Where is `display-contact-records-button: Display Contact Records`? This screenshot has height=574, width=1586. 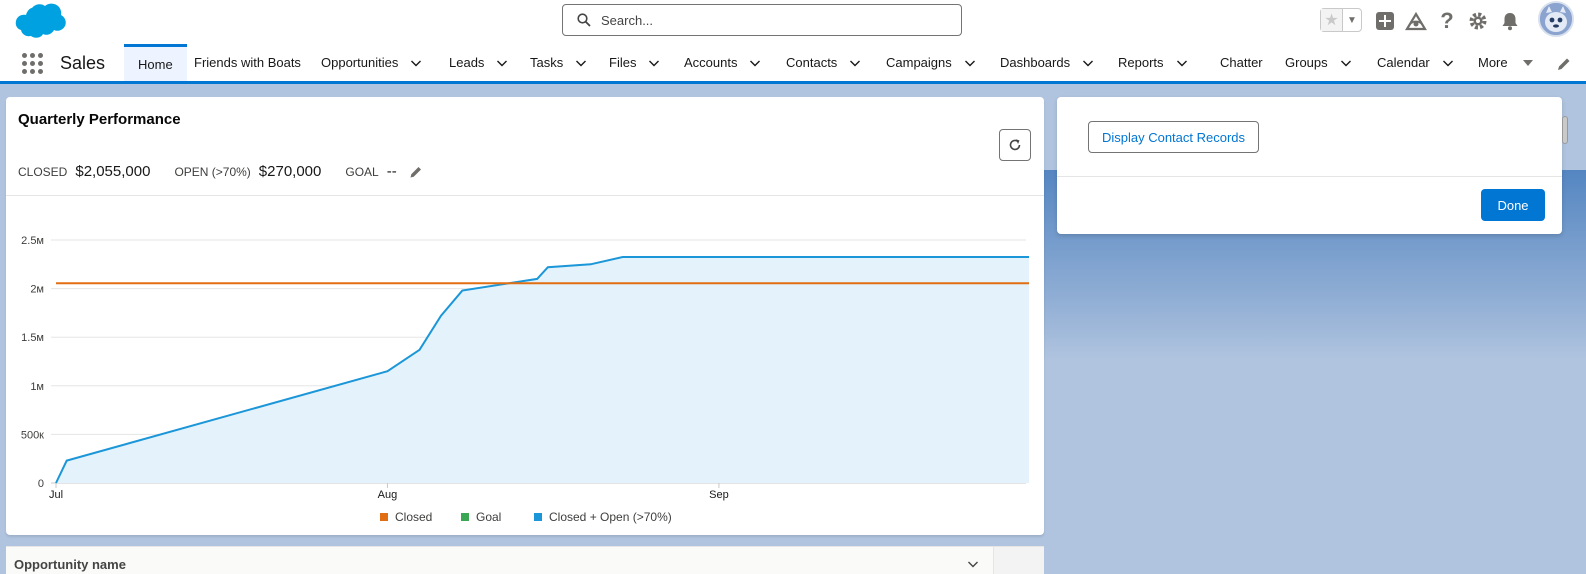
display-contact-records-button: Display Contact Records is located at coordinates (1173, 137).